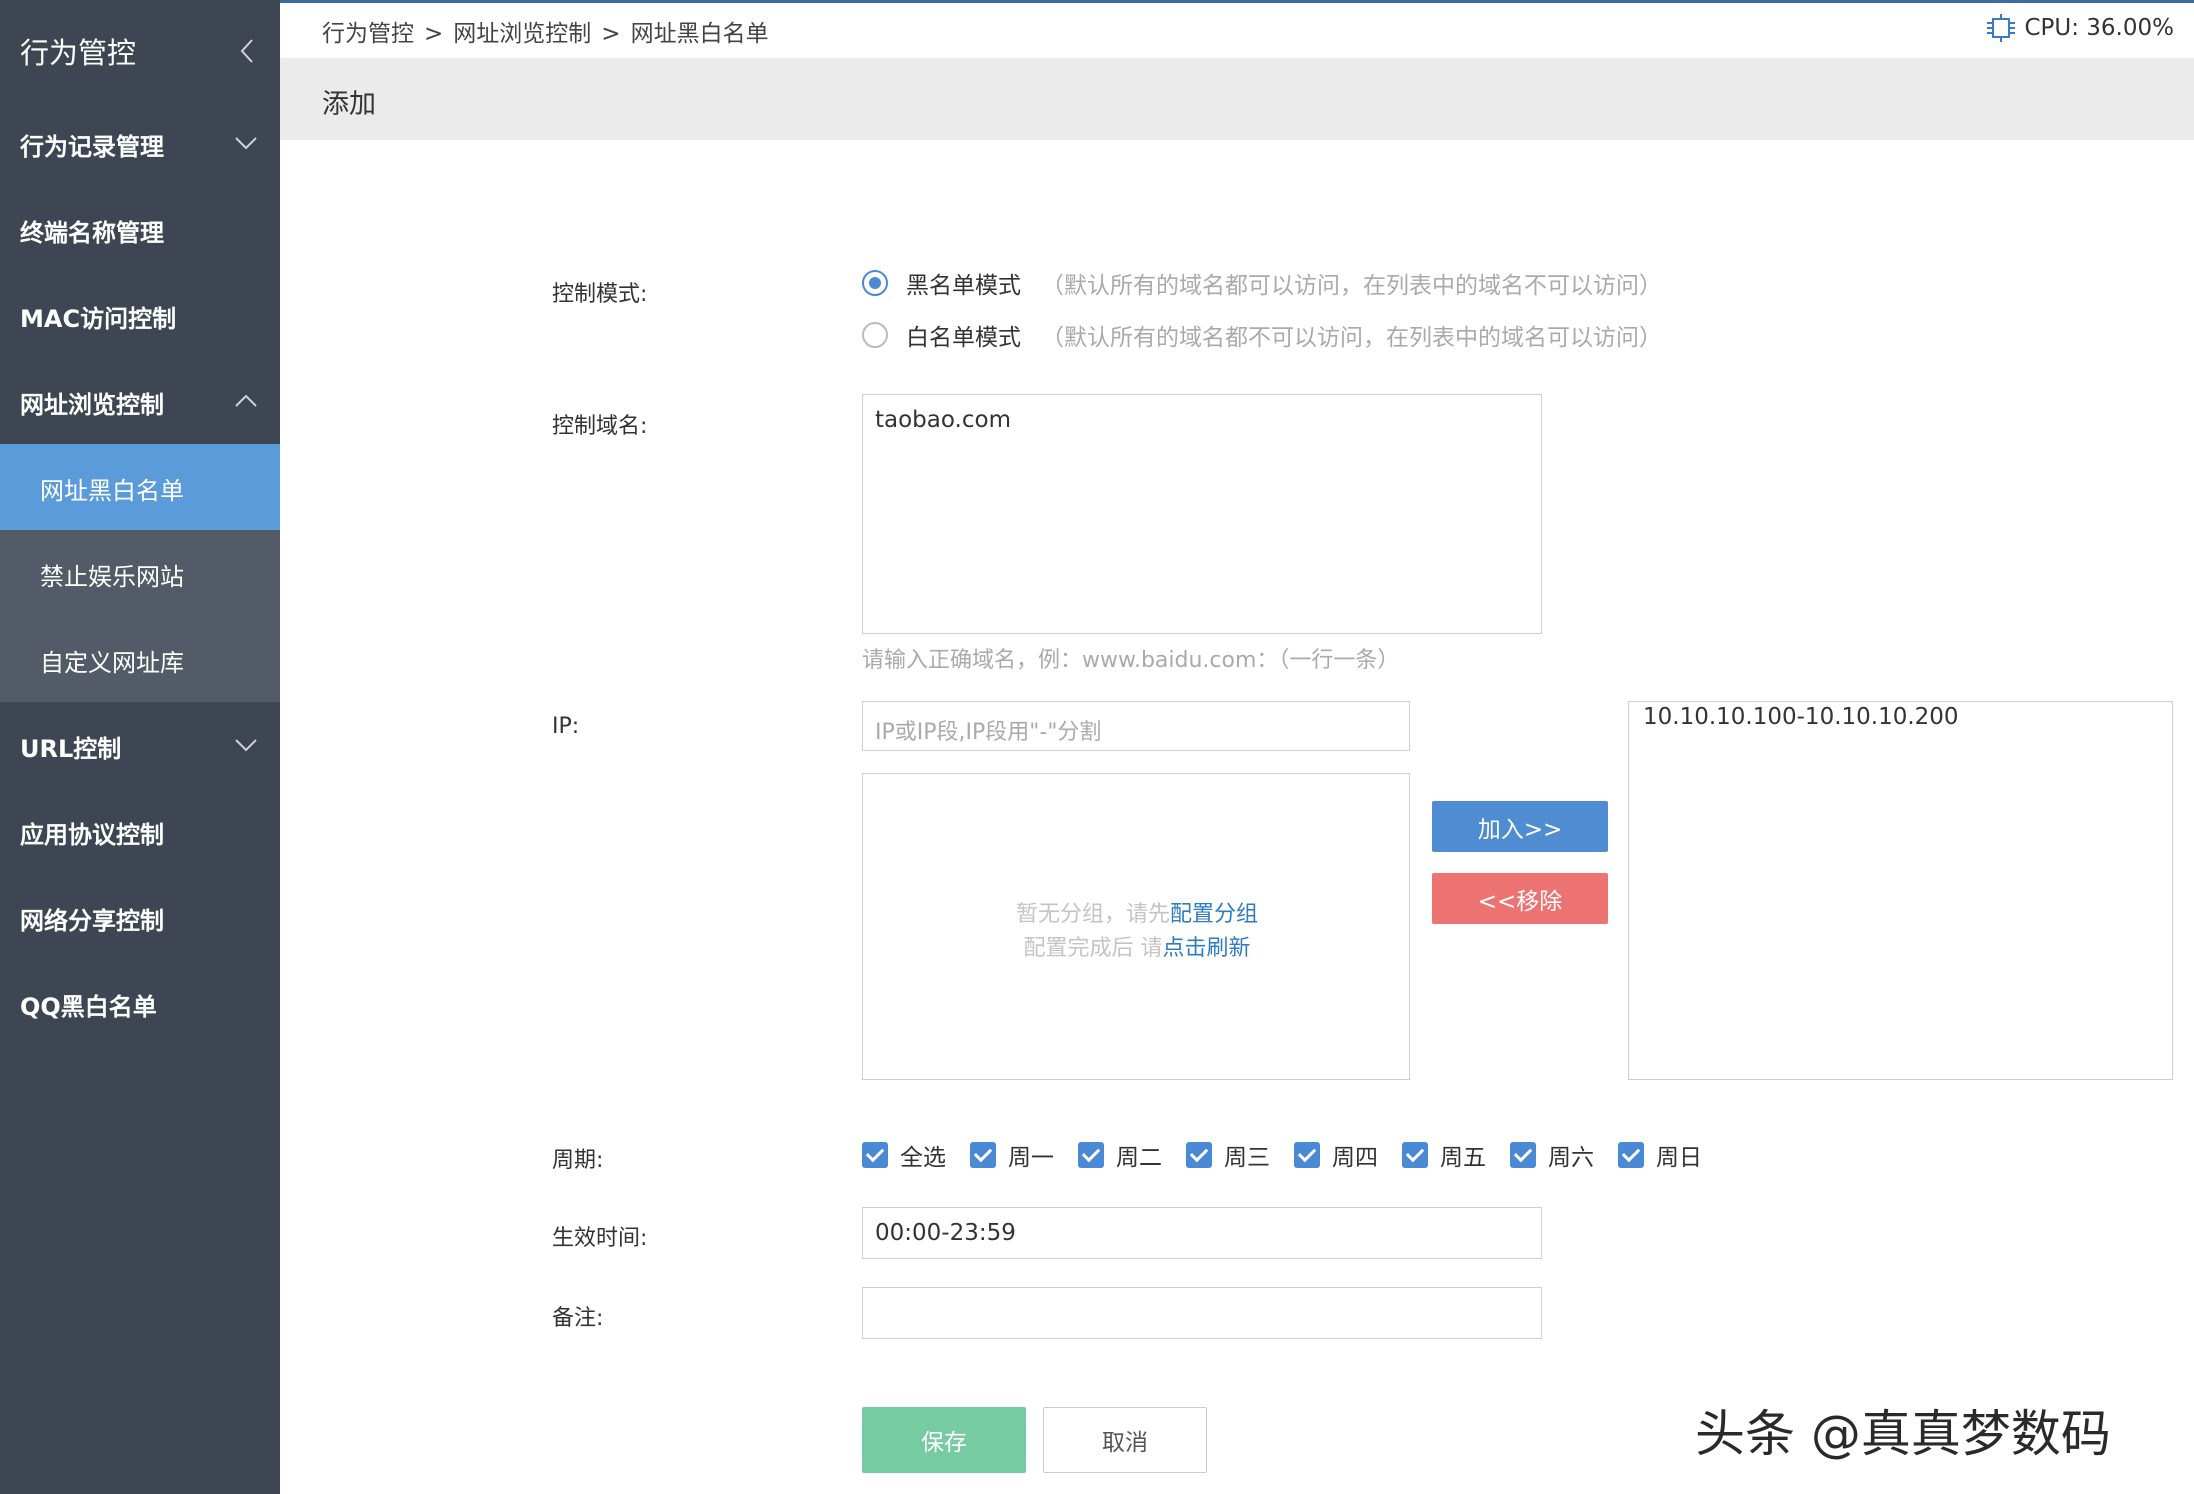 Image resolution: width=2194 pixels, height=1494 pixels. I want to click on sidebar-item-label: 网络分享控制, so click(92, 921).